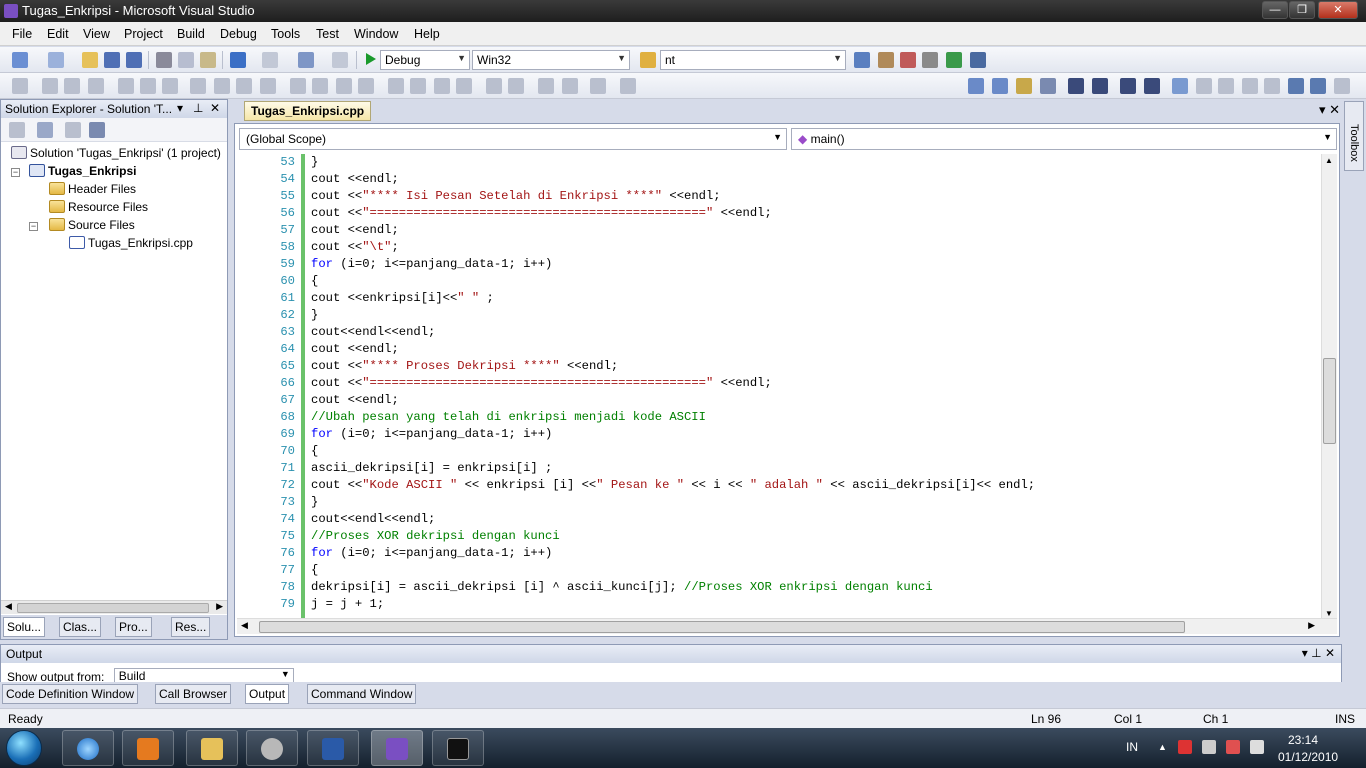 The height and width of the screenshot is (768, 1366). Describe the element at coordinates (98, 207) in the screenshot. I see `tree-resource-files: Resource Files` at that location.